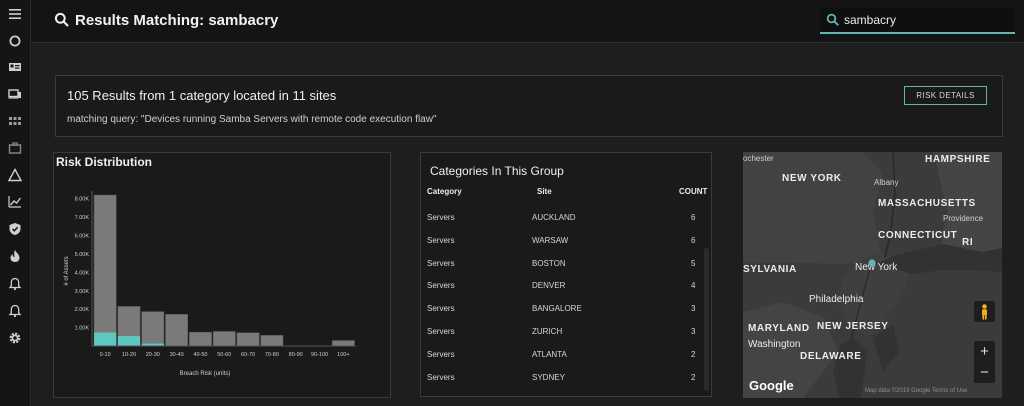 This screenshot has width=1024, height=406. What do you see at coordinates (549, 354) in the screenshot?
I see `row-site: ATLANTA` at bounding box center [549, 354].